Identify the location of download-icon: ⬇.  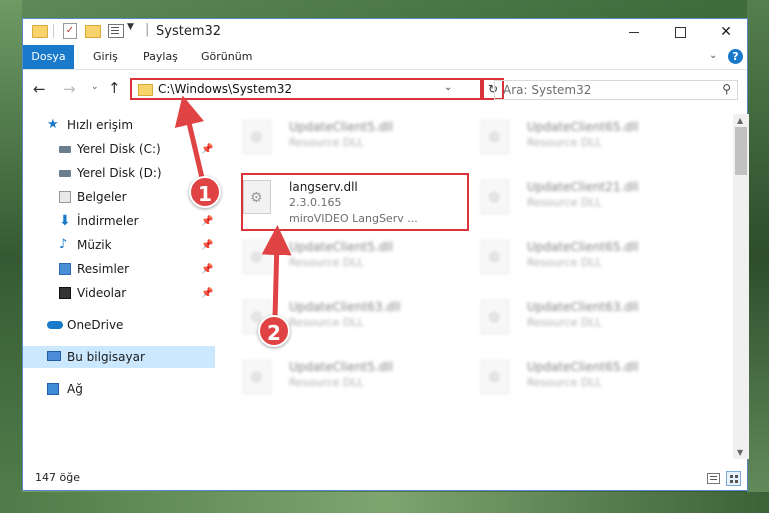
(65, 221).